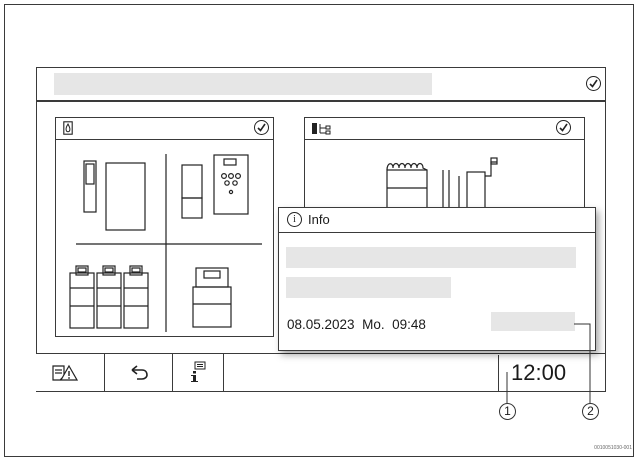 The height and width of the screenshot is (459, 640). What do you see at coordinates (590, 411) in the screenshot?
I see `callout-2: 2` at bounding box center [590, 411].